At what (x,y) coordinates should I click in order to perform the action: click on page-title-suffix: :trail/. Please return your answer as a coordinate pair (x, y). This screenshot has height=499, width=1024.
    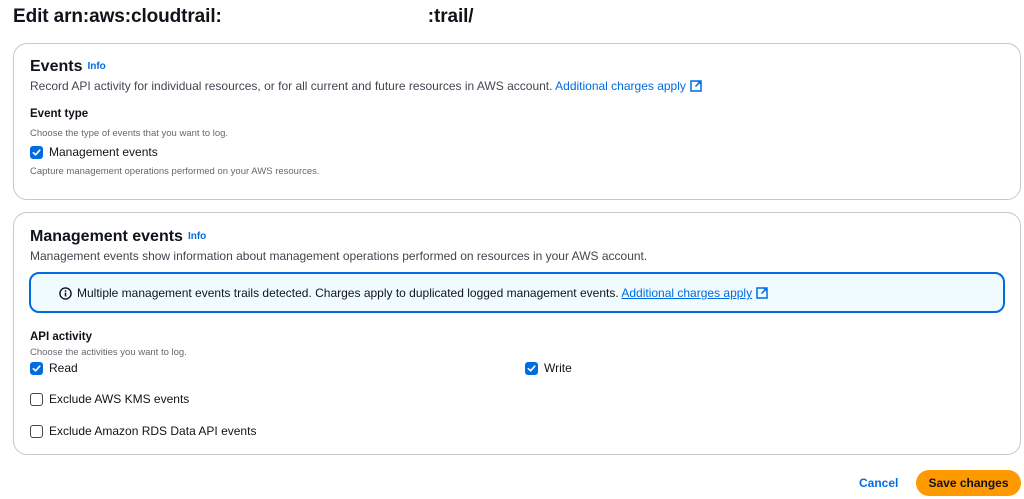
    Looking at the image, I should click on (450, 16).